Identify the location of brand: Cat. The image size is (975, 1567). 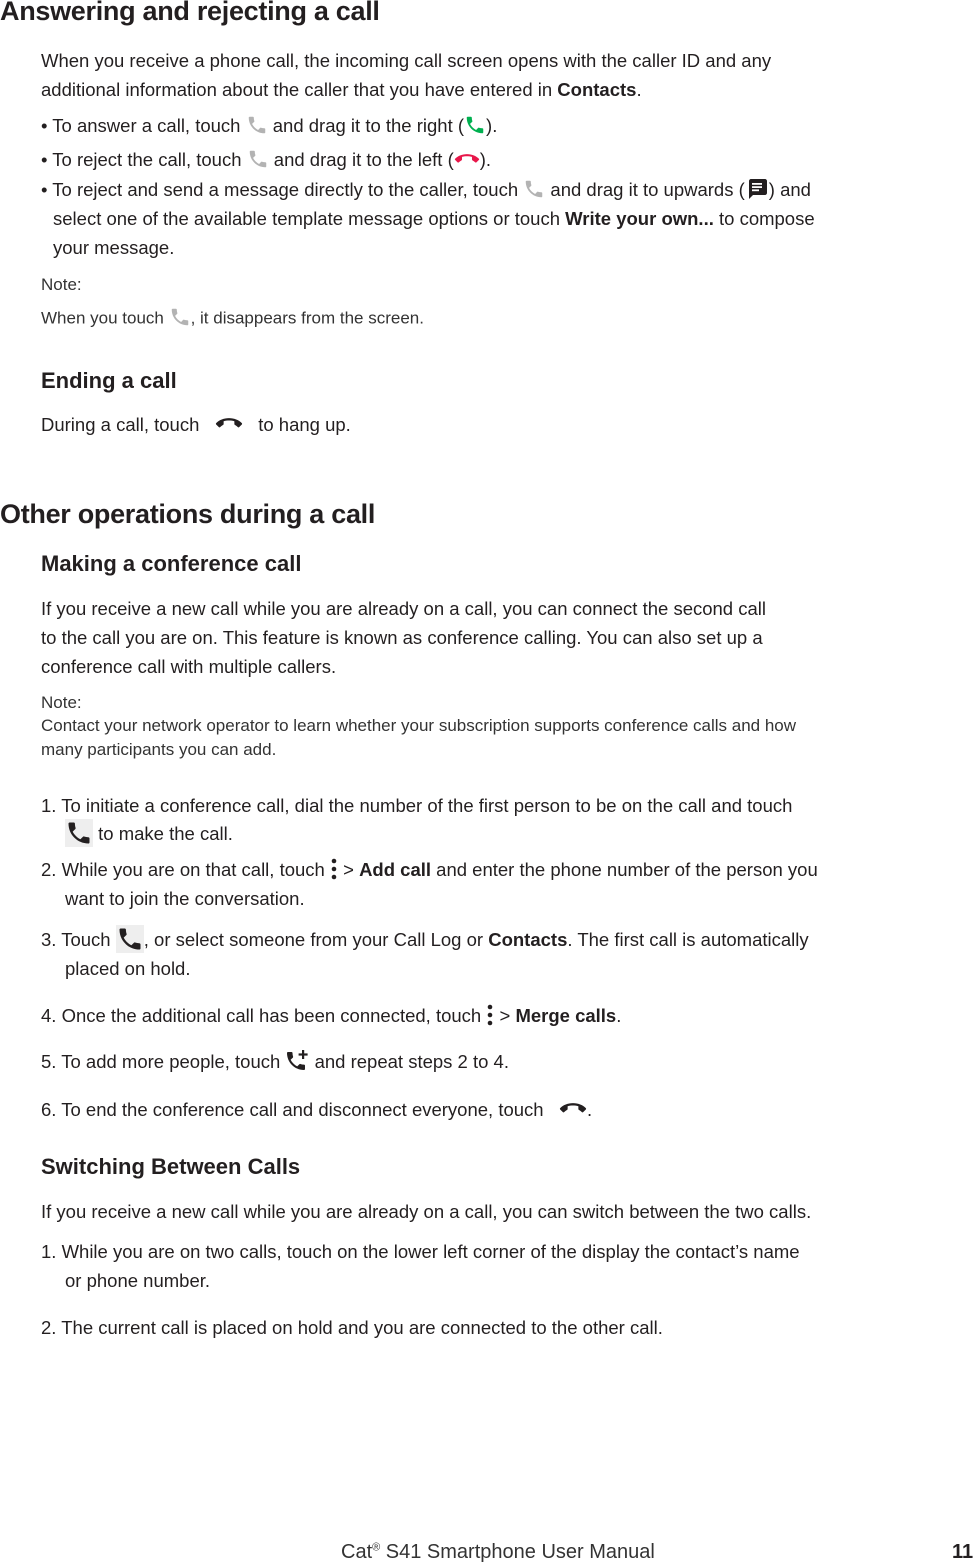
(357, 1552).